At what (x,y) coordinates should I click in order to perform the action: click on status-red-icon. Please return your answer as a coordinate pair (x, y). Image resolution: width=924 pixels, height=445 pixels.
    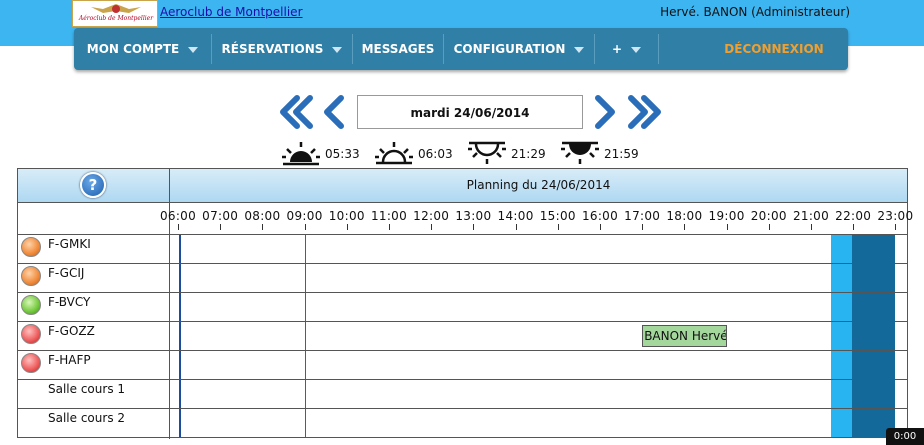
    Looking at the image, I should click on (31, 363).